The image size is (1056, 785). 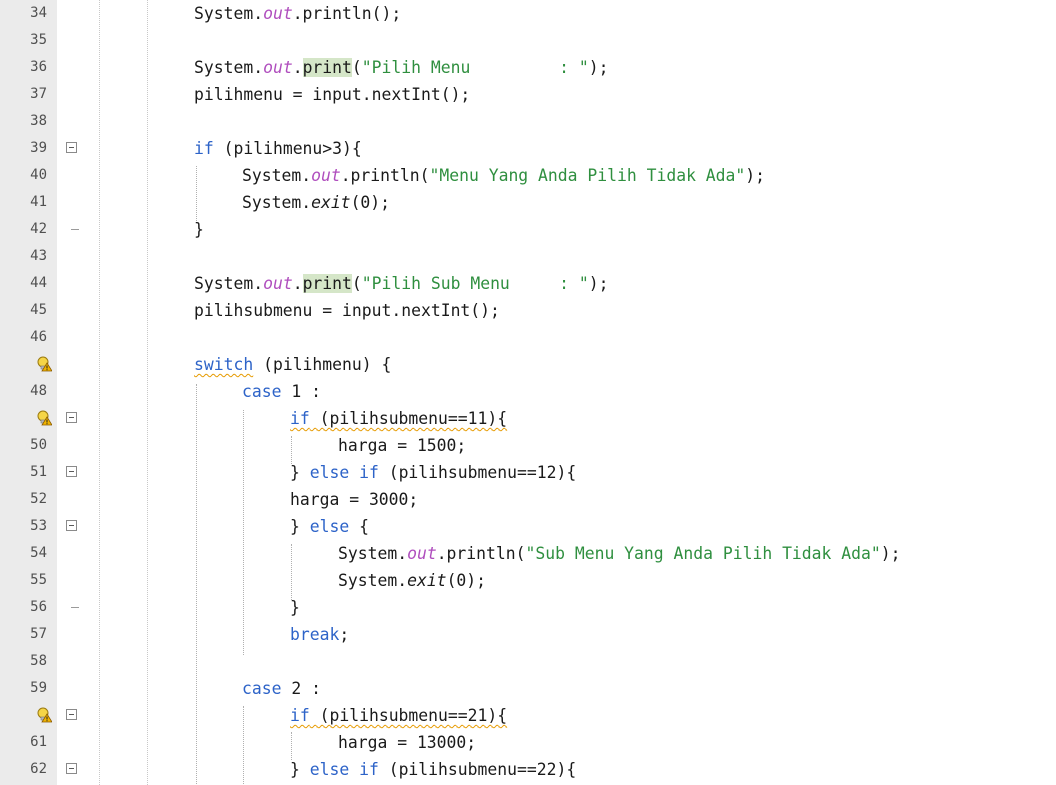 I want to click on code-line: 52 harga = 3000;, so click(x=528, y=499).